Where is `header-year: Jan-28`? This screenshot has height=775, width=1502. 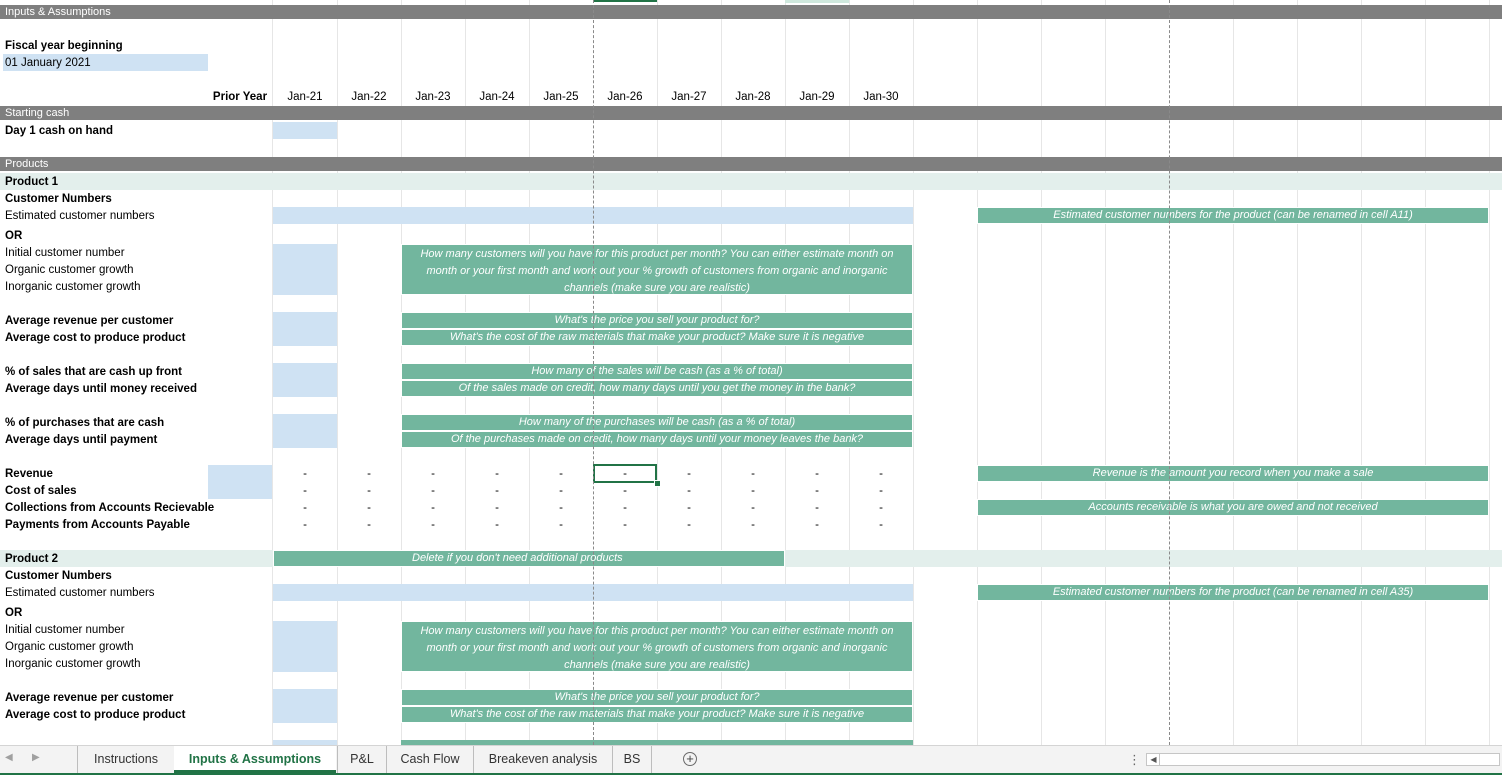 header-year: Jan-28 is located at coordinates (753, 97).